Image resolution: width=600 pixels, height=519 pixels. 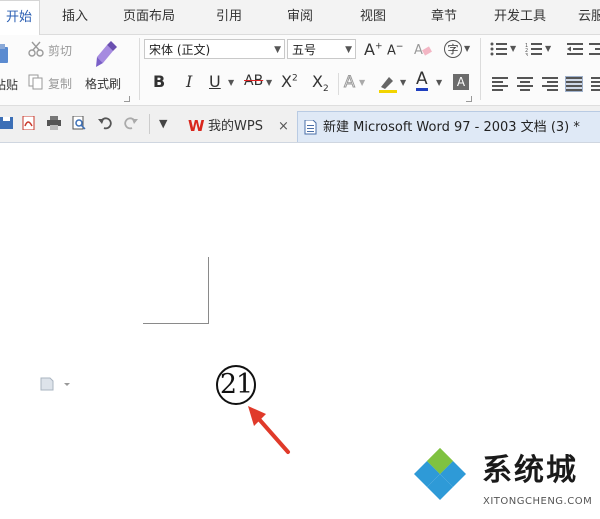 What do you see at coordinates (373, 17) in the screenshot?
I see `tab-view: 视图` at bounding box center [373, 17].